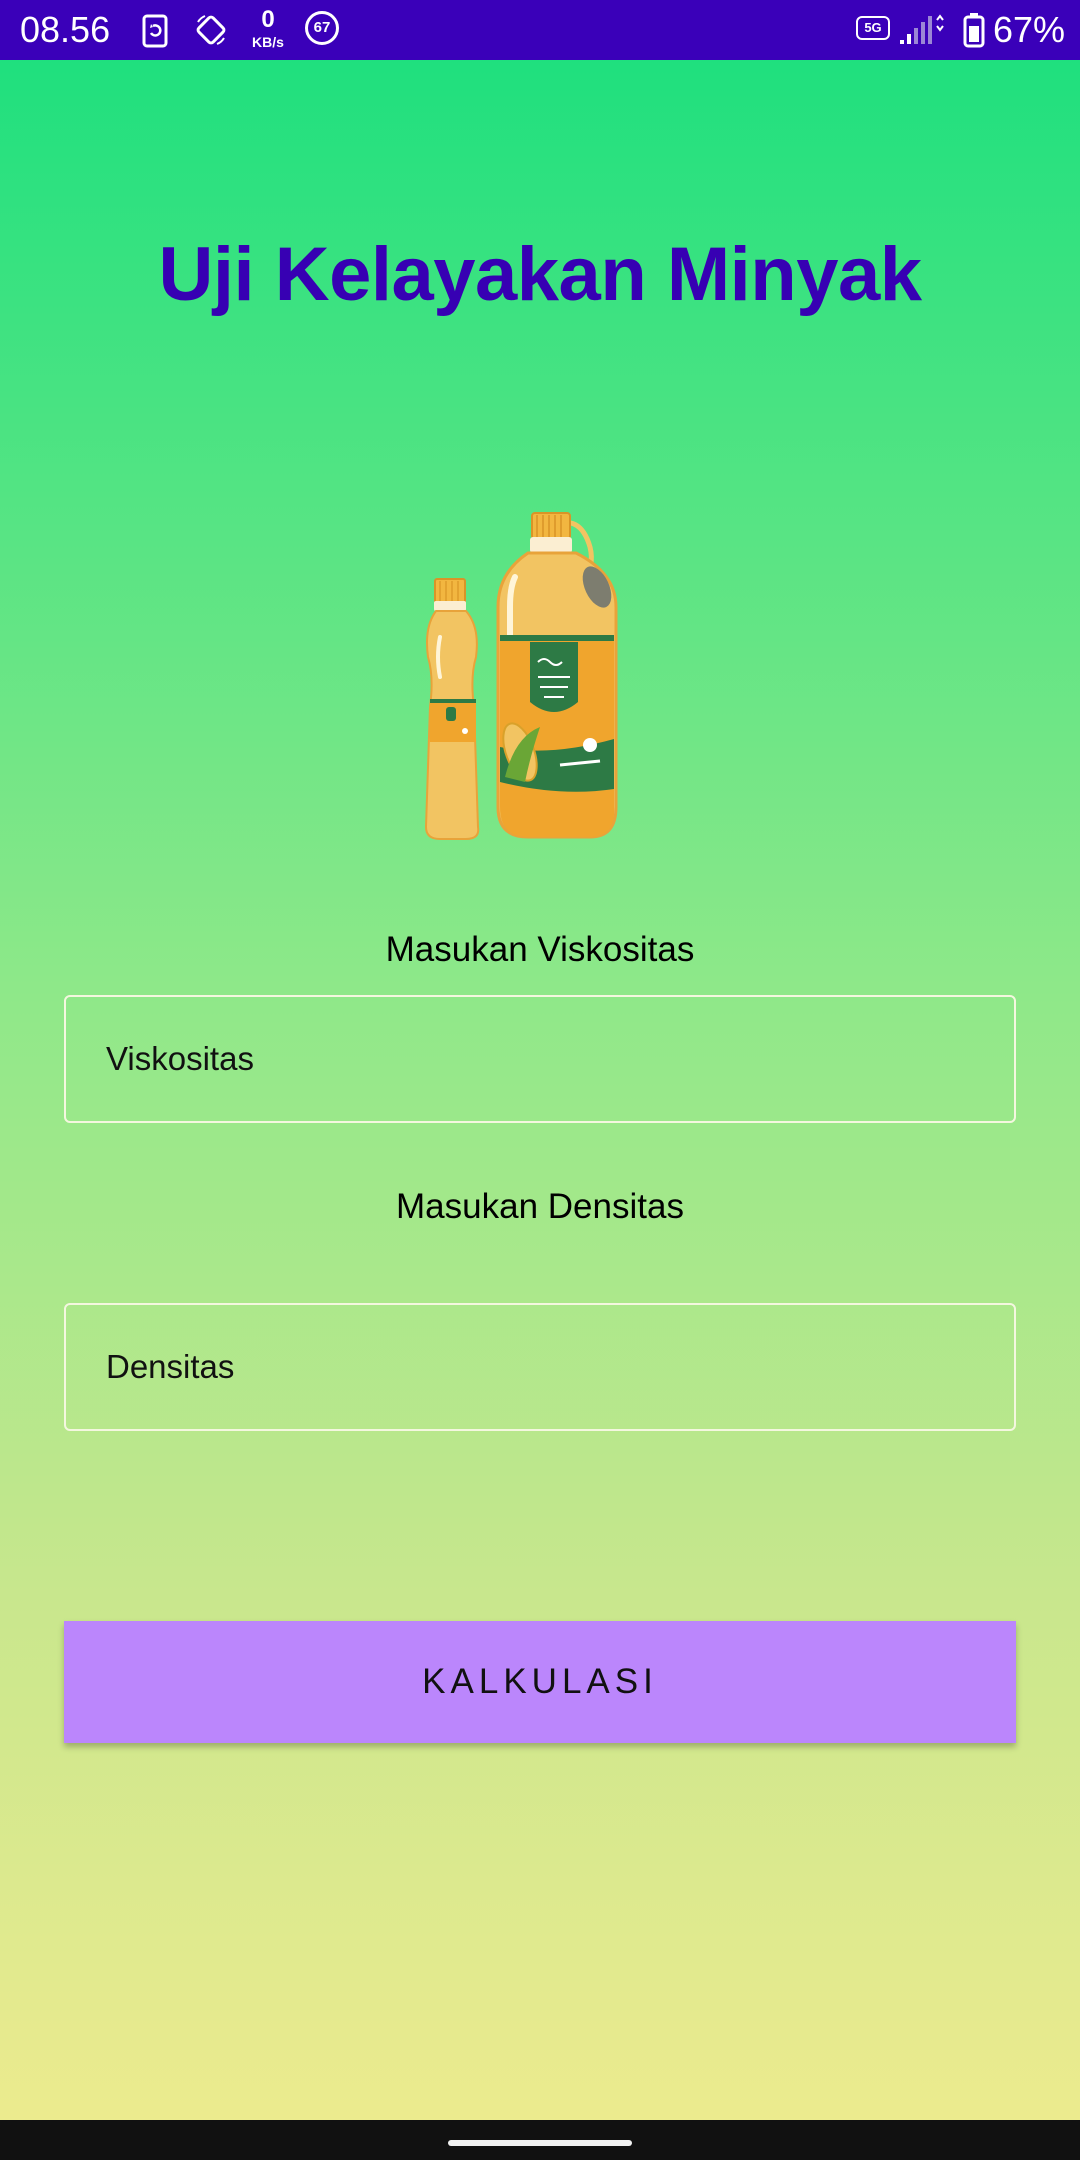  What do you see at coordinates (974, 30) in the screenshot?
I see `battery-icon` at bounding box center [974, 30].